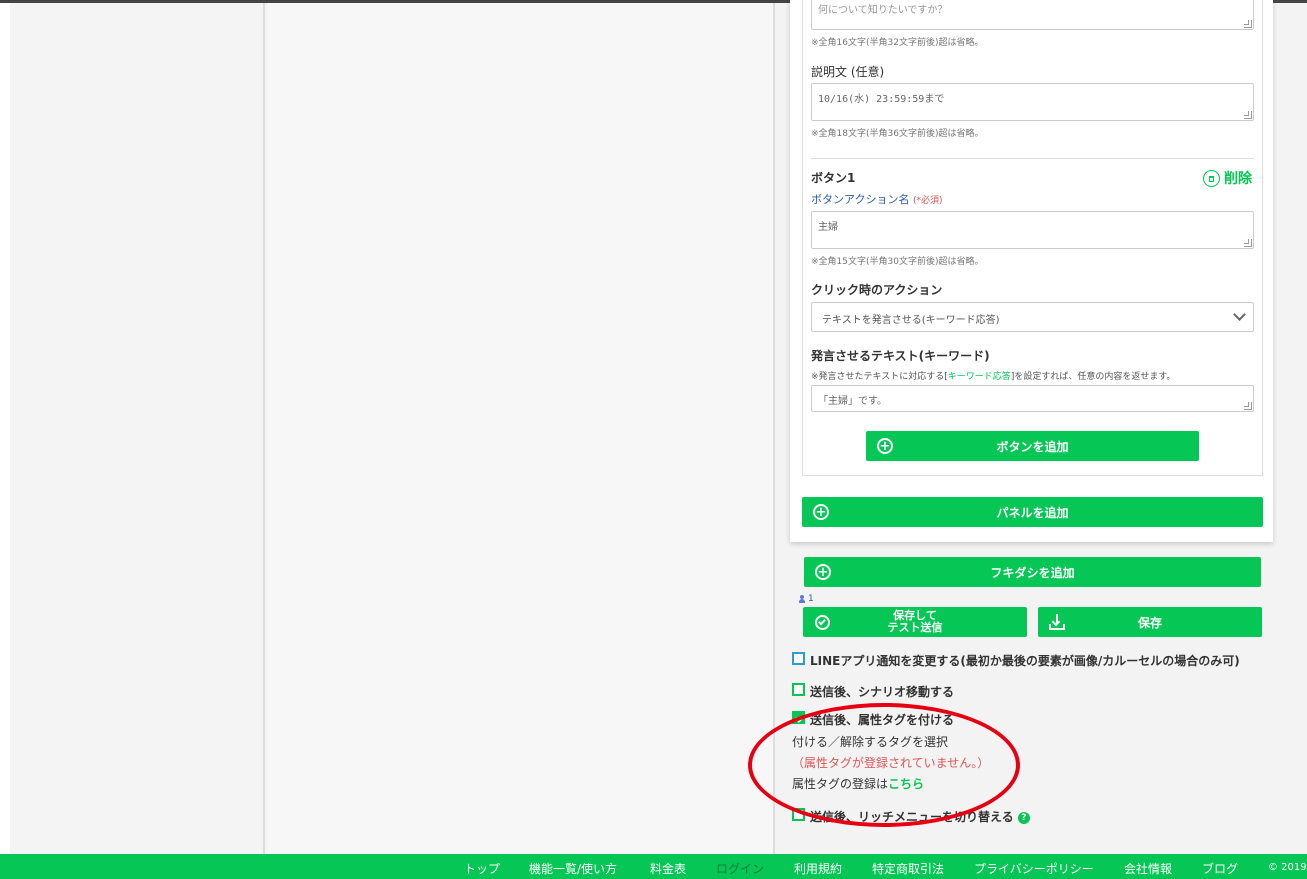 This screenshot has width=1307, height=879. Describe the element at coordinates (818, 868) in the screenshot. I see `footer-link-terms: 利用規約` at that location.